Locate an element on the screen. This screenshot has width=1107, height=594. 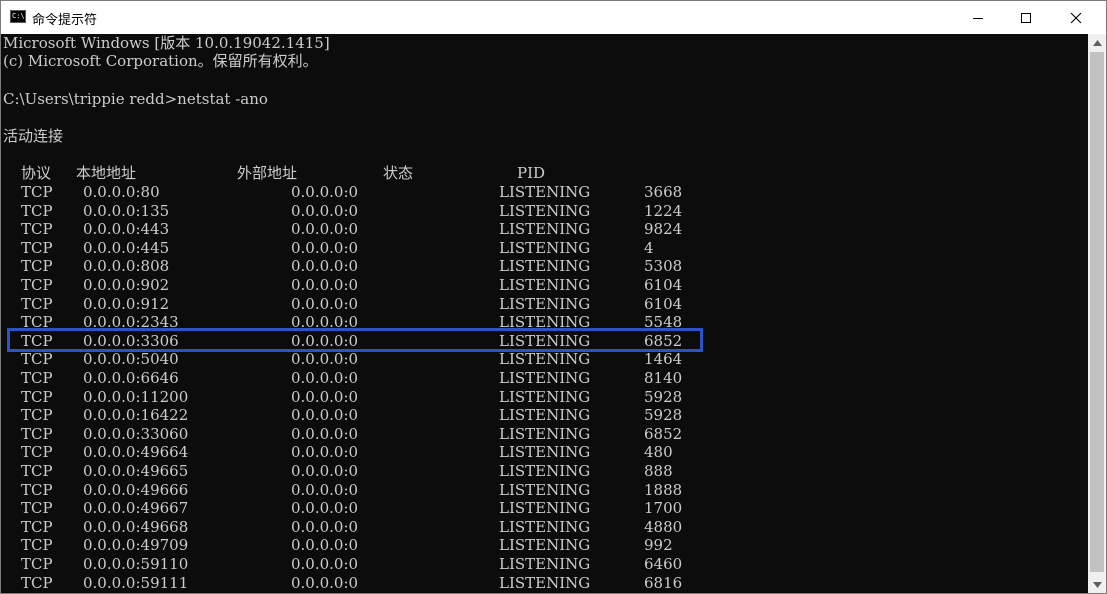
cell-local: 0.0.0.0:49665 is located at coordinates (136, 471).